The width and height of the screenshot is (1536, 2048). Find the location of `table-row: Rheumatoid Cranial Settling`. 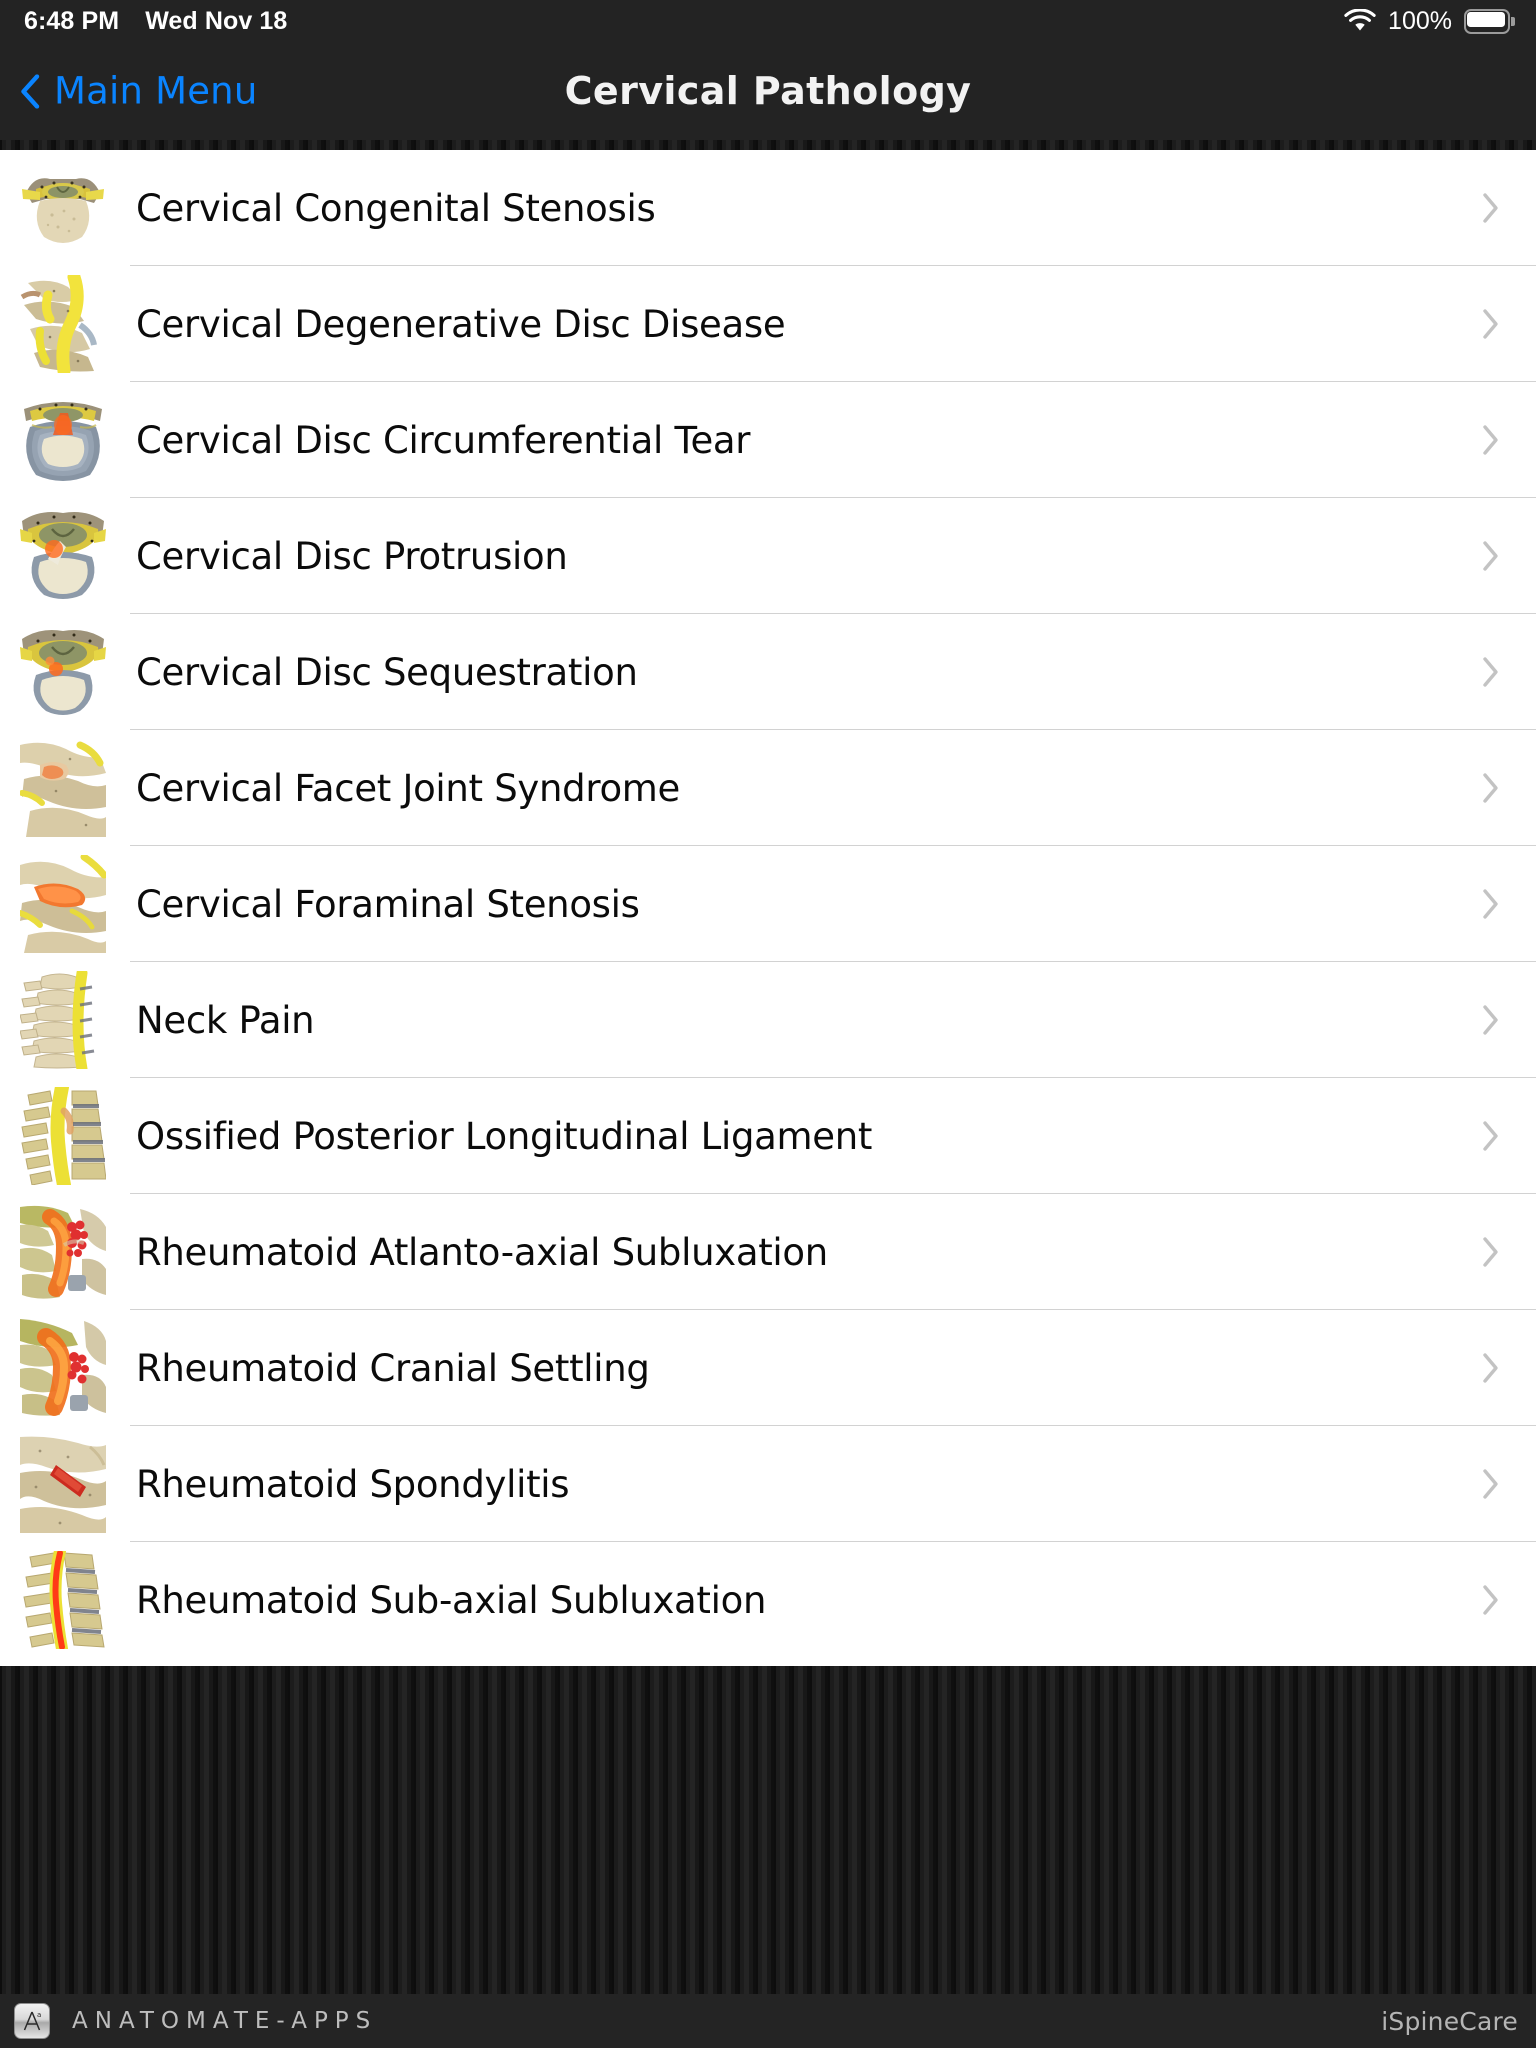

table-row: Rheumatoid Cranial Settling is located at coordinates (768, 1368).